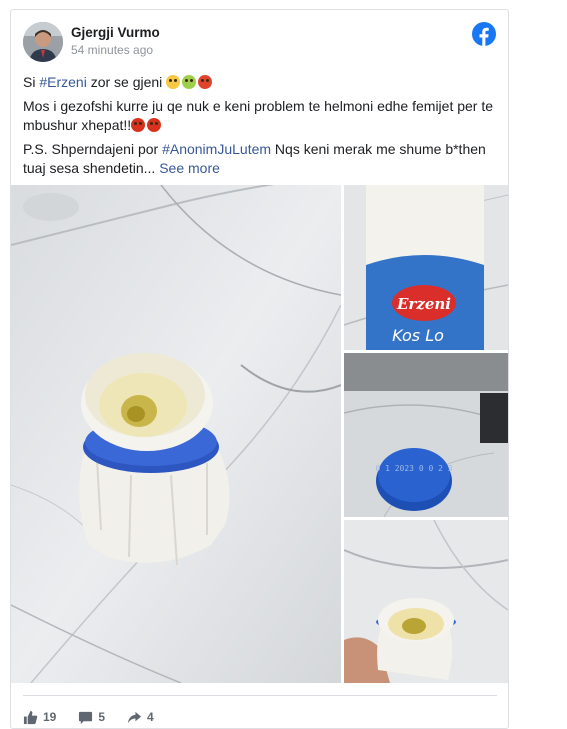 Image resolution: width=567 pixels, height=729 pixels. What do you see at coordinates (426, 267) in the screenshot?
I see `photo-bottle-label: Erzeni Kos Lo` at bounding box center [426, 267].